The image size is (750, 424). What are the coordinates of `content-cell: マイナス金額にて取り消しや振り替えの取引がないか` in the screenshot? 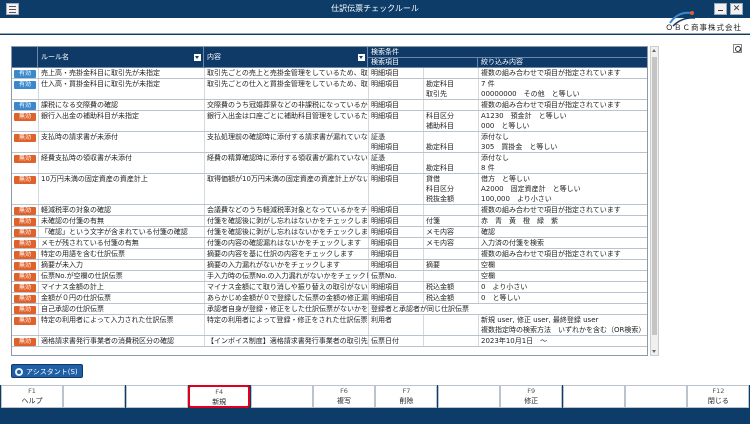 It's located at (286, 287).